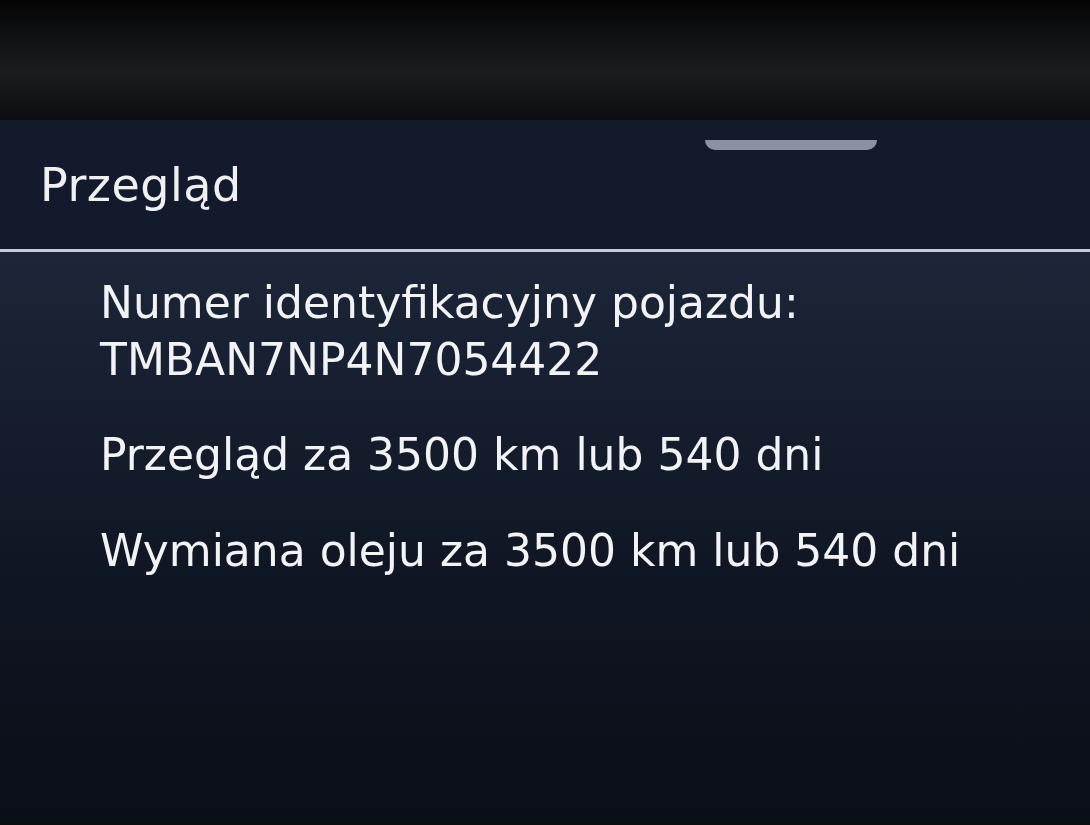 This screenshot has width=1090, height=825. Describe the element at coordinates (791, 145) in the screenshot. I see `drag-handle-icon` at that location.